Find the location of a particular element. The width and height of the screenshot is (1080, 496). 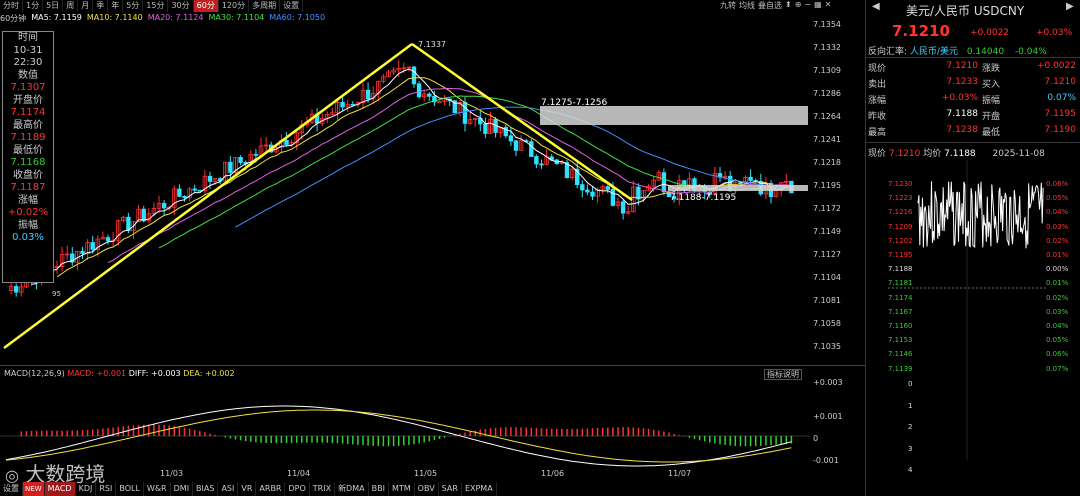

period-tabs: 分时 1分 5日周月季年 5分 15分 30分 60分 120分 多周期 设置 is located at coordinates (152, 6).